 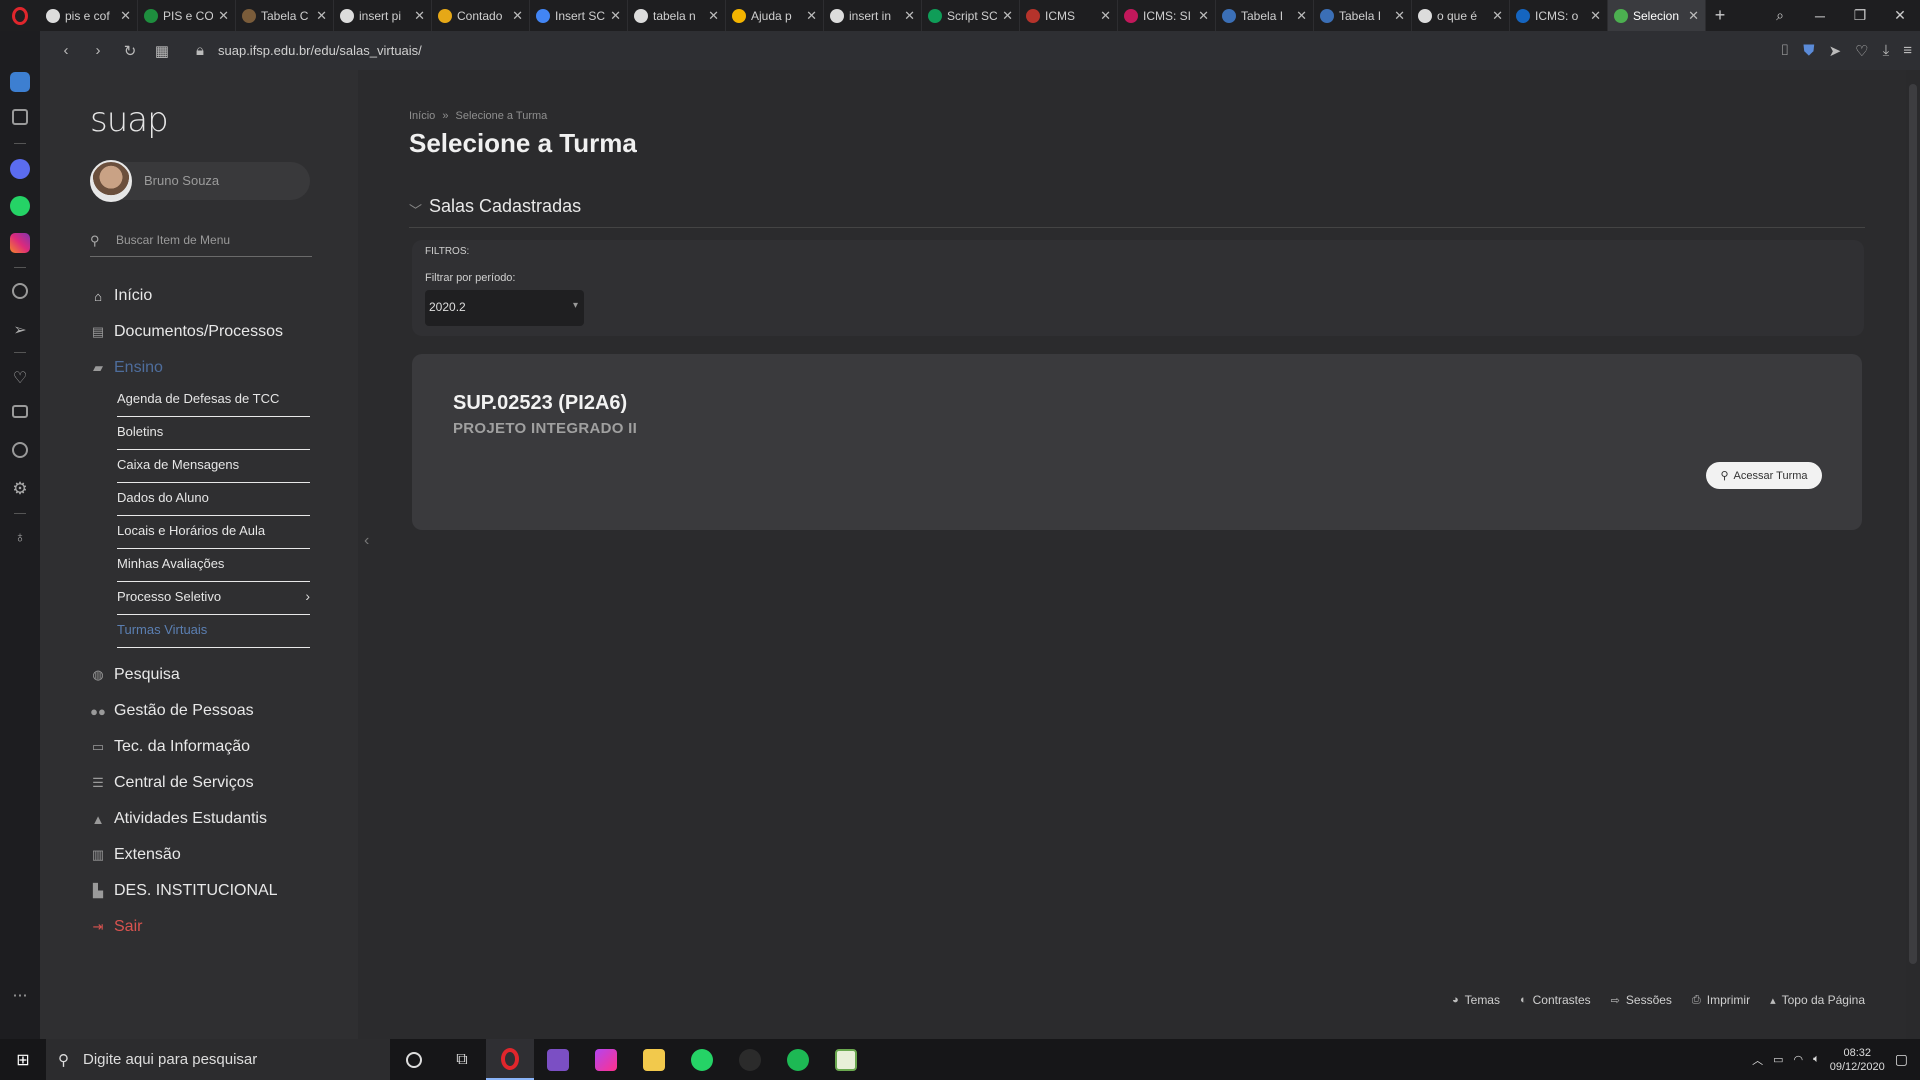 What do you see at coordinates (414, 1059) in the screenshot?
I see `cortana-icon` at bounding box center [414, 1059].